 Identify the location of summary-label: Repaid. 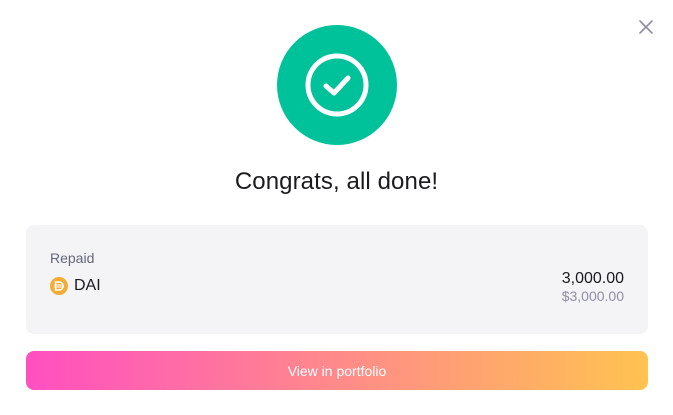
(72, 258).